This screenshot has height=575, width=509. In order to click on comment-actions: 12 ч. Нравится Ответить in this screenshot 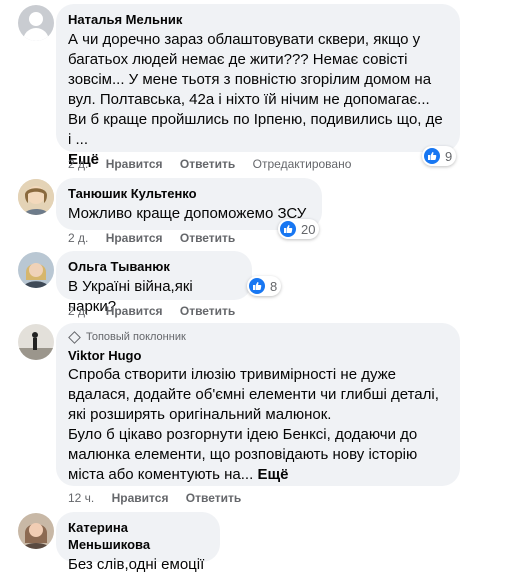, I will do `click(161, 498)`.